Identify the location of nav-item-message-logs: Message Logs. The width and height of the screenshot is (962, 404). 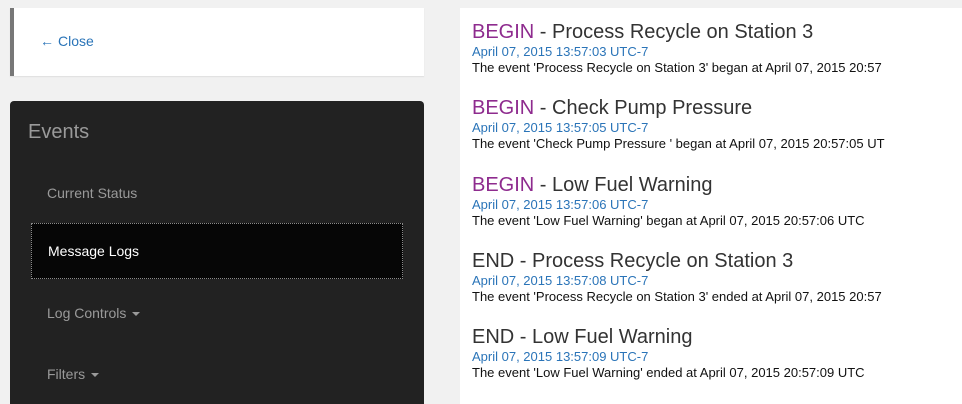
(217, 251).